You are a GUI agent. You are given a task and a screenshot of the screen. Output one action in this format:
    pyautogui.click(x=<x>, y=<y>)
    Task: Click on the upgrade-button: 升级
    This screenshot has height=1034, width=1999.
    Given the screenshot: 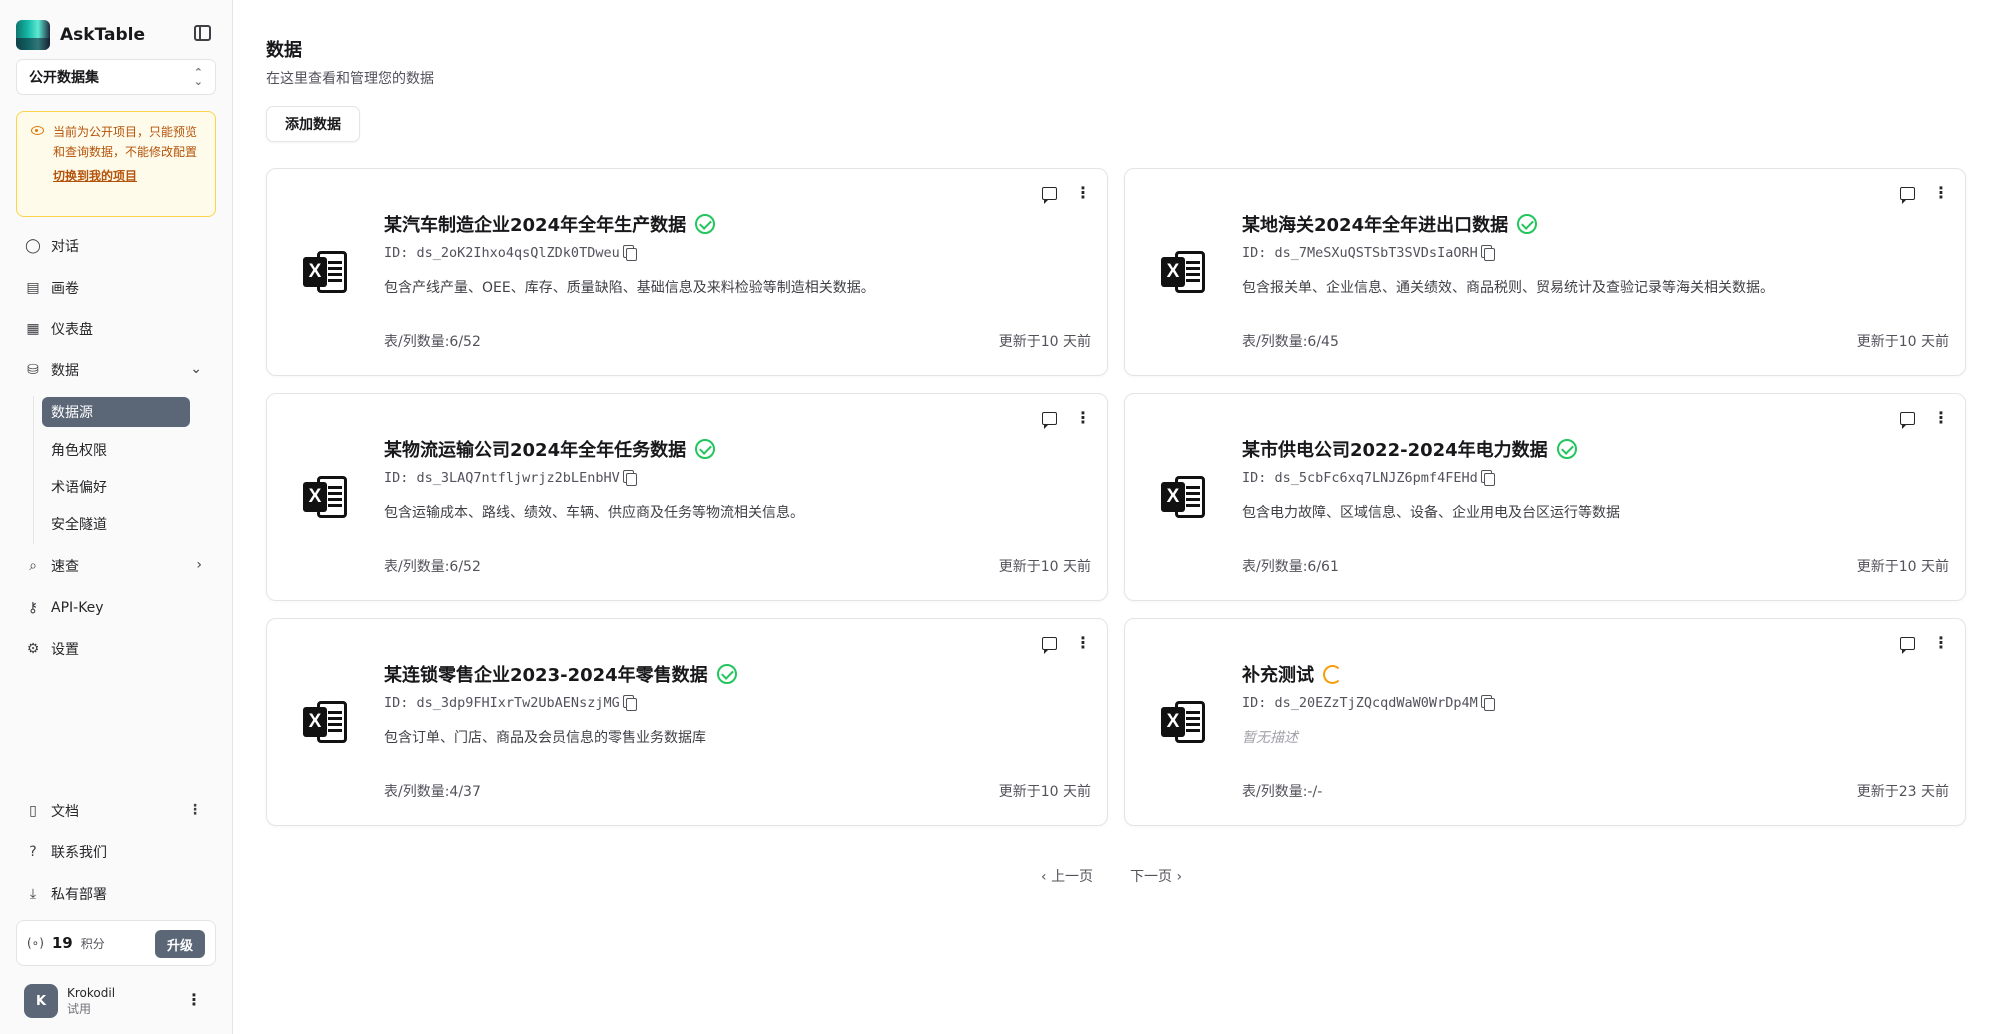 What is the action you would take?
    pyautogui.click(x=179, y=944)
    